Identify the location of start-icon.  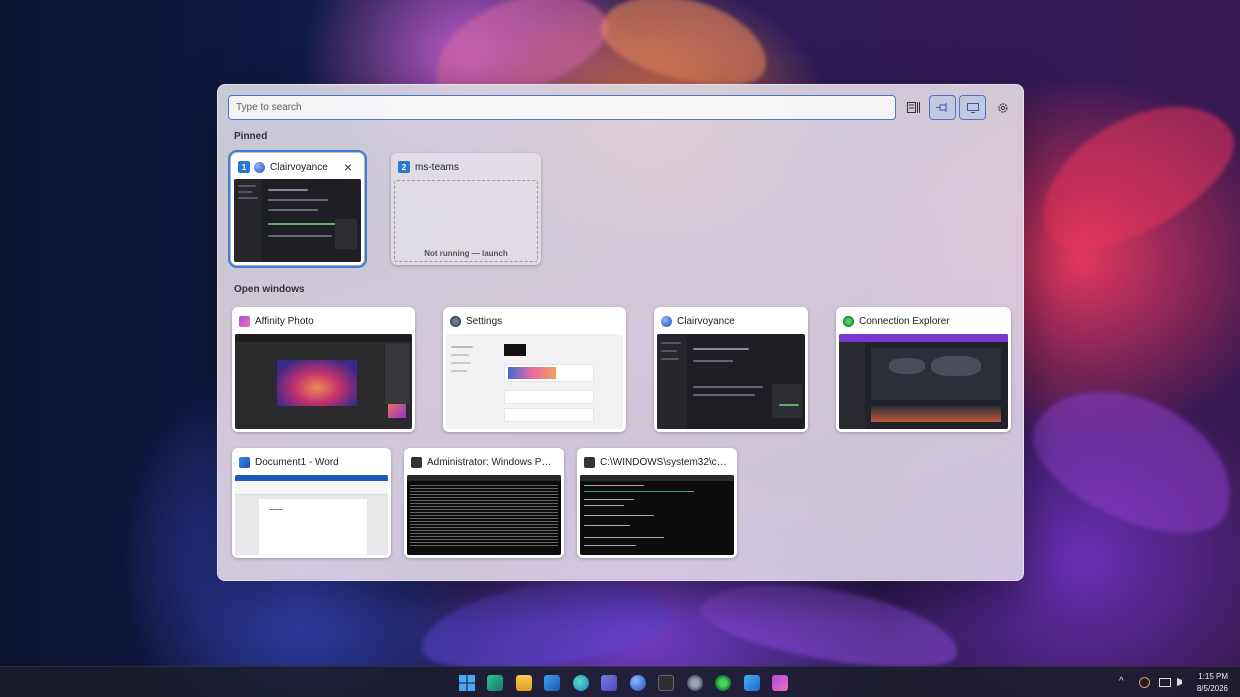
(467, 683).